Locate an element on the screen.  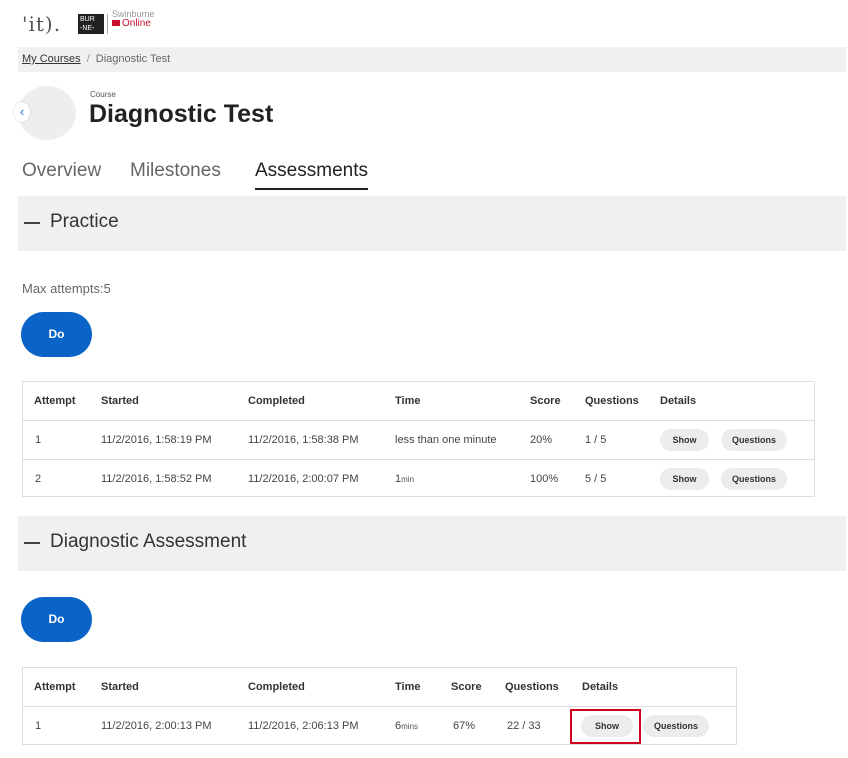
time-cell: 6mins is located at coordinates (406, 726).